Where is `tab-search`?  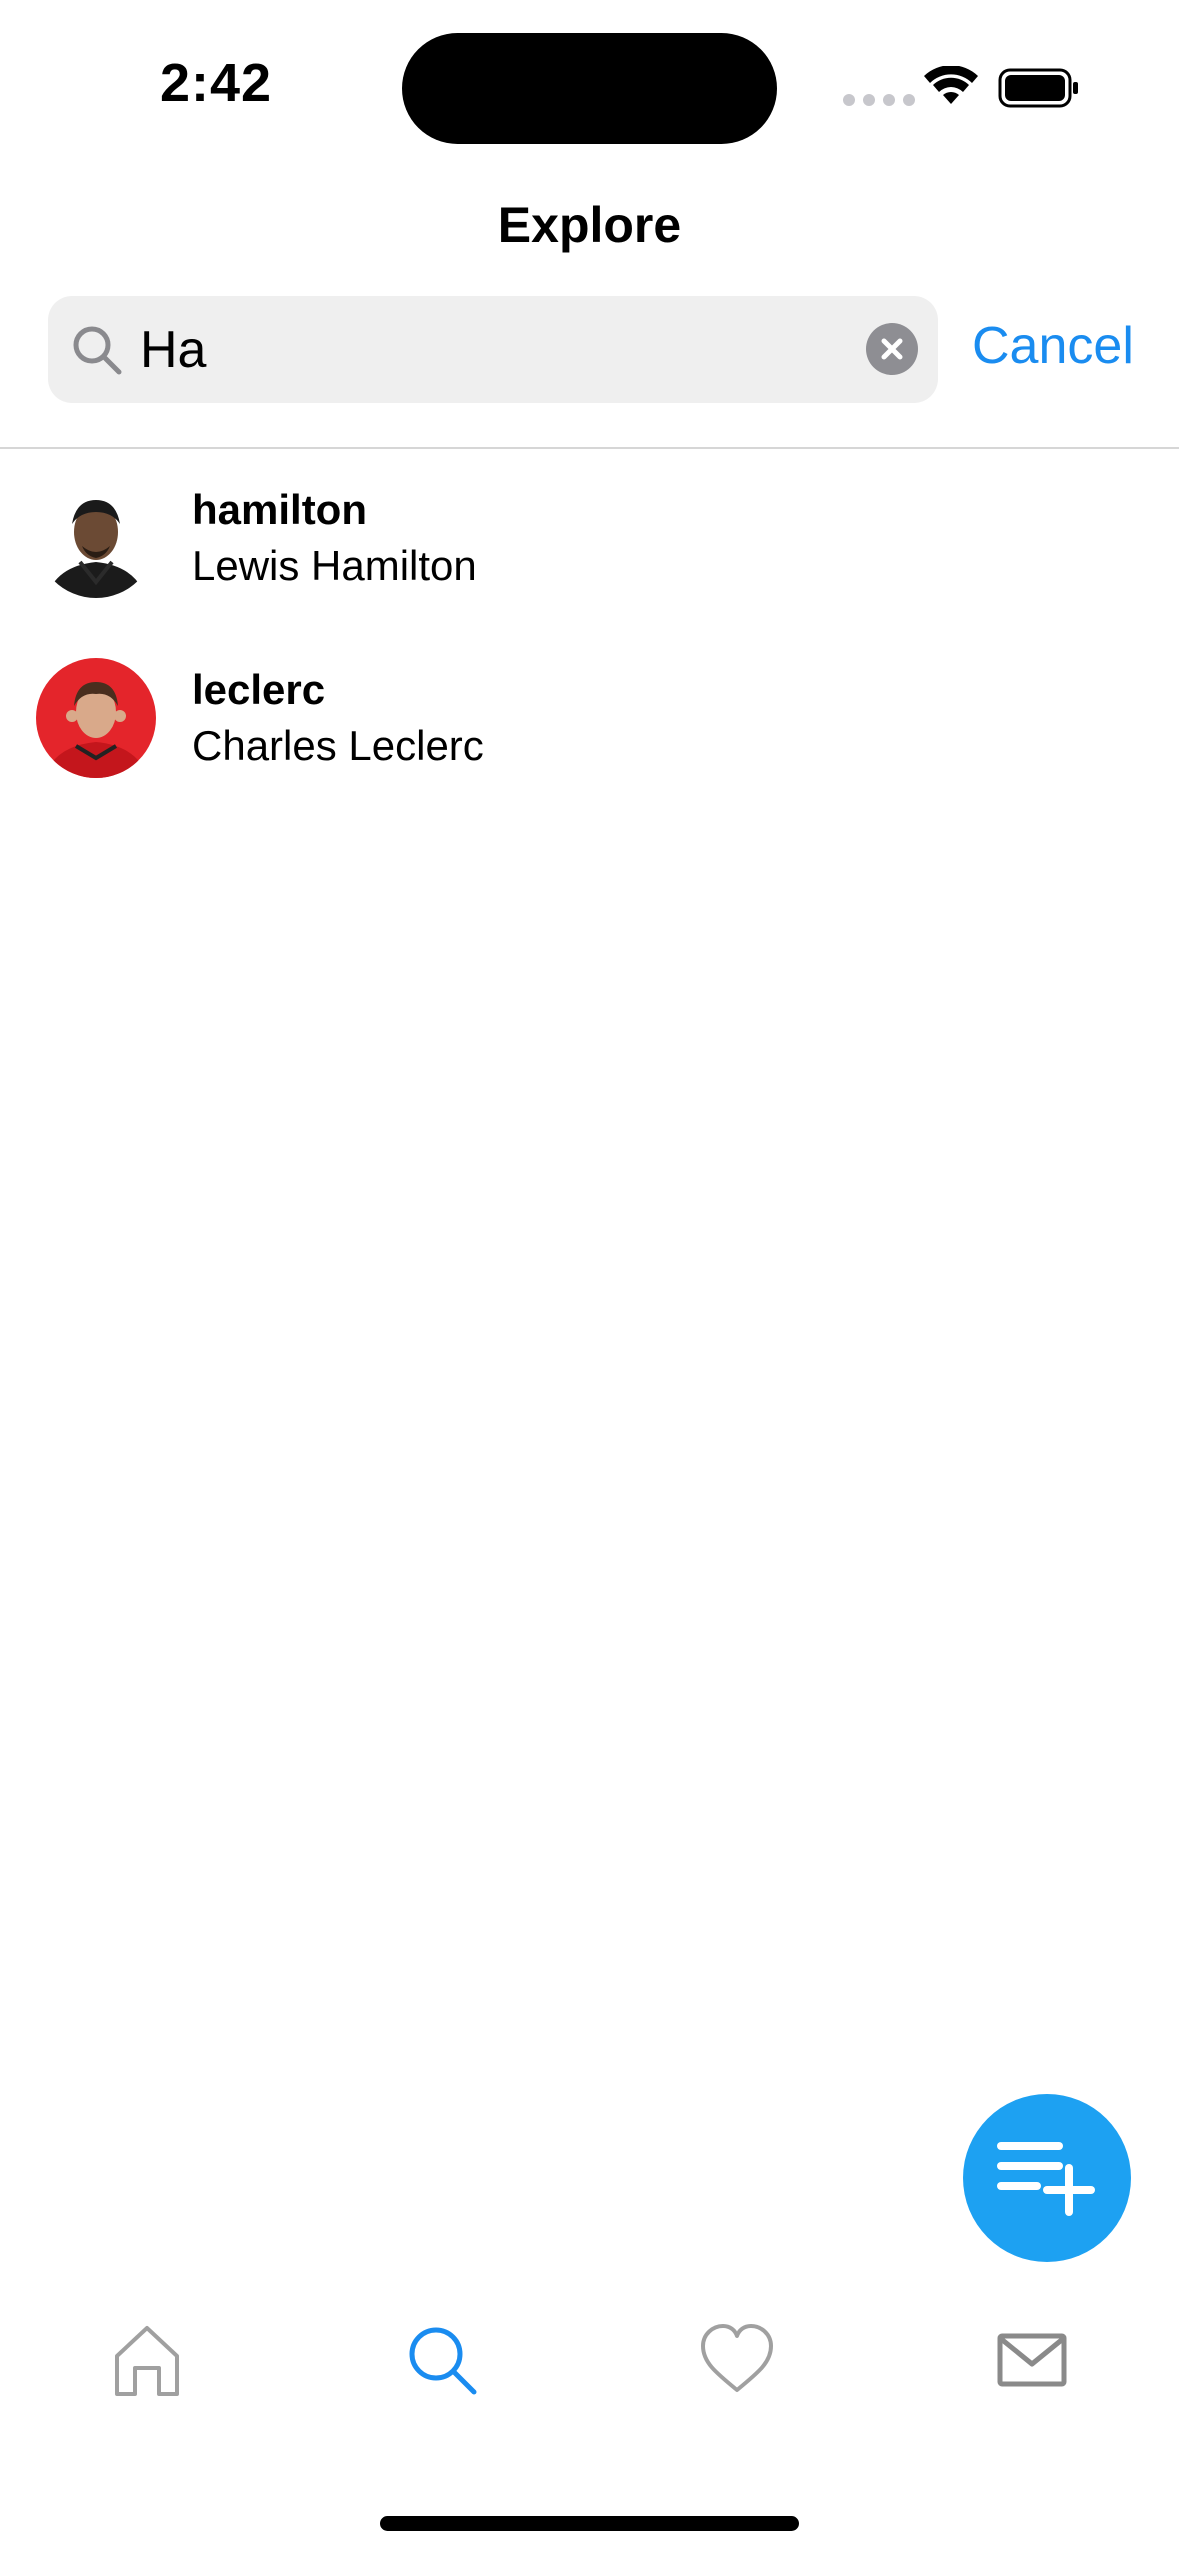
tab-search is located at coordinates (442, 2360).